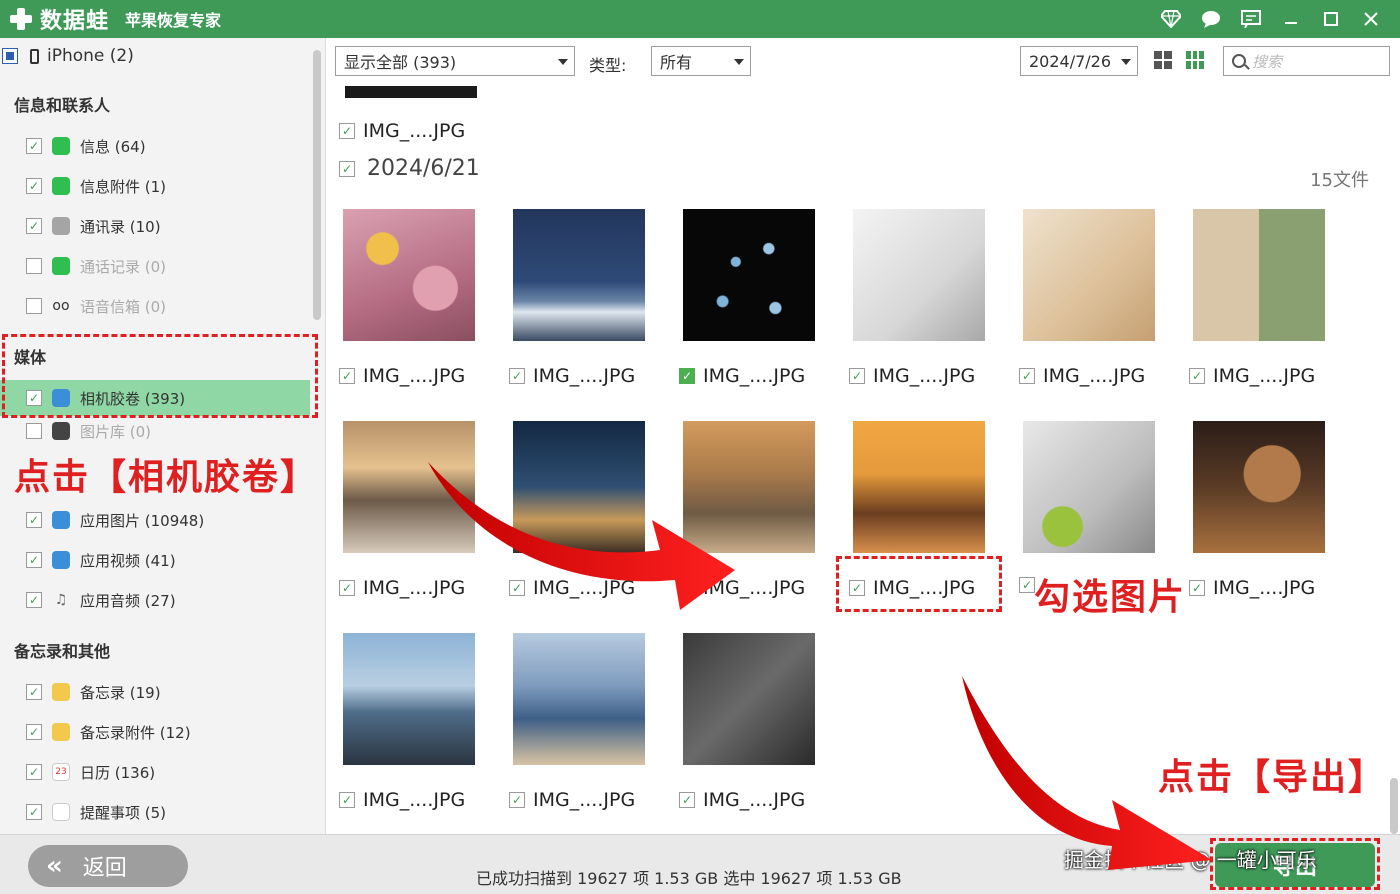 The height and width of the screenshot is (894, 1400). What do you see at coordinates (10, 56) in the screenshot?
I see `device-checkbox` at bounding box center [10, 56].